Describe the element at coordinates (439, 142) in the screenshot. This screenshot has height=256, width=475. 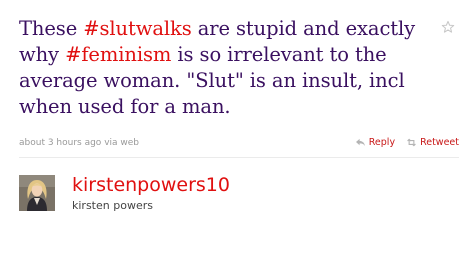
I see `retweet-label: Retweet` at that location.